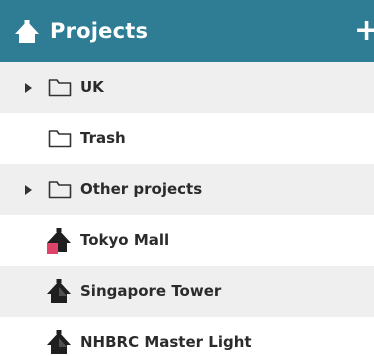 The height and width of the screenshot is (356, 374). I want to click on page-title: Projects, so click(99, 31).